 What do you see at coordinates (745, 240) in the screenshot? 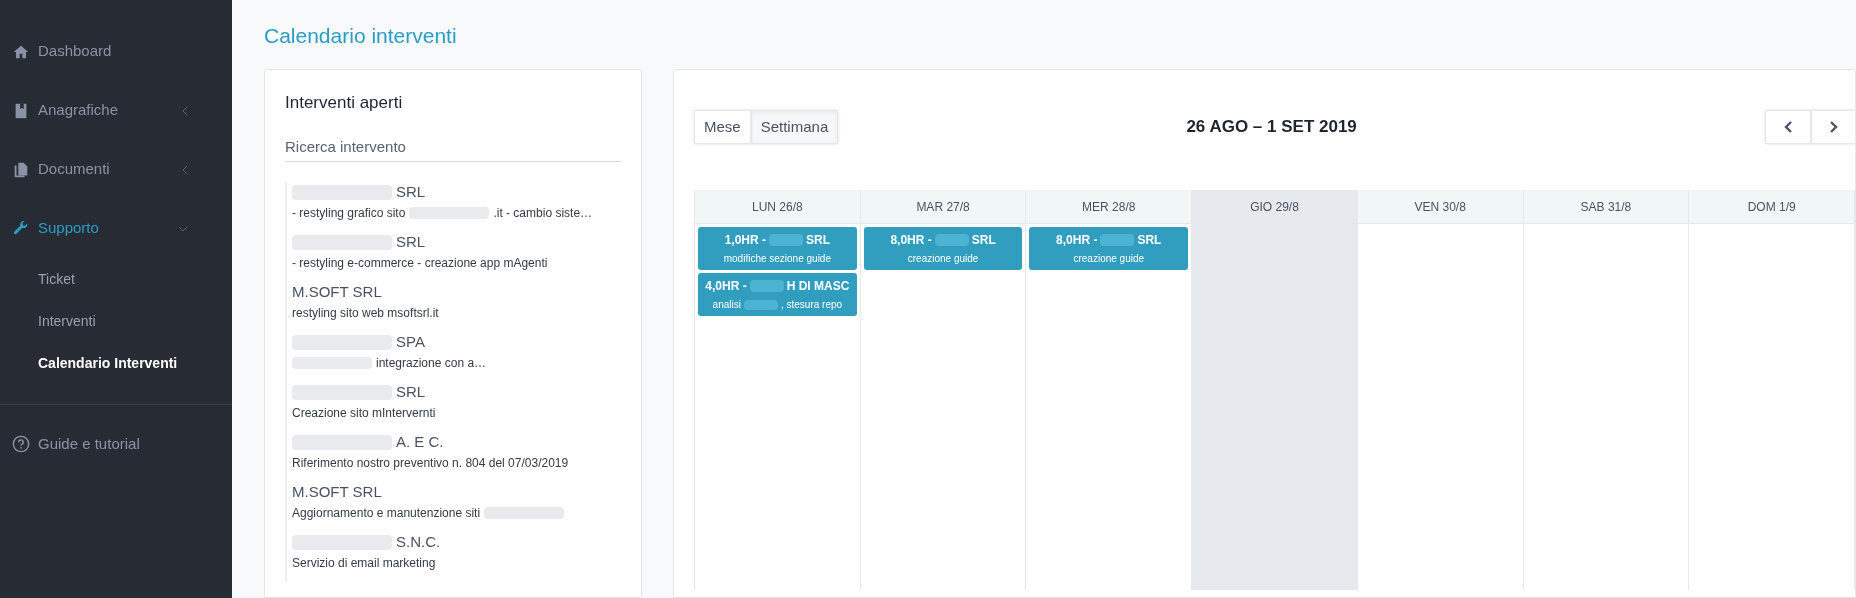
I see `event-title: 1,0HR -` at bounding box center [745, 240].